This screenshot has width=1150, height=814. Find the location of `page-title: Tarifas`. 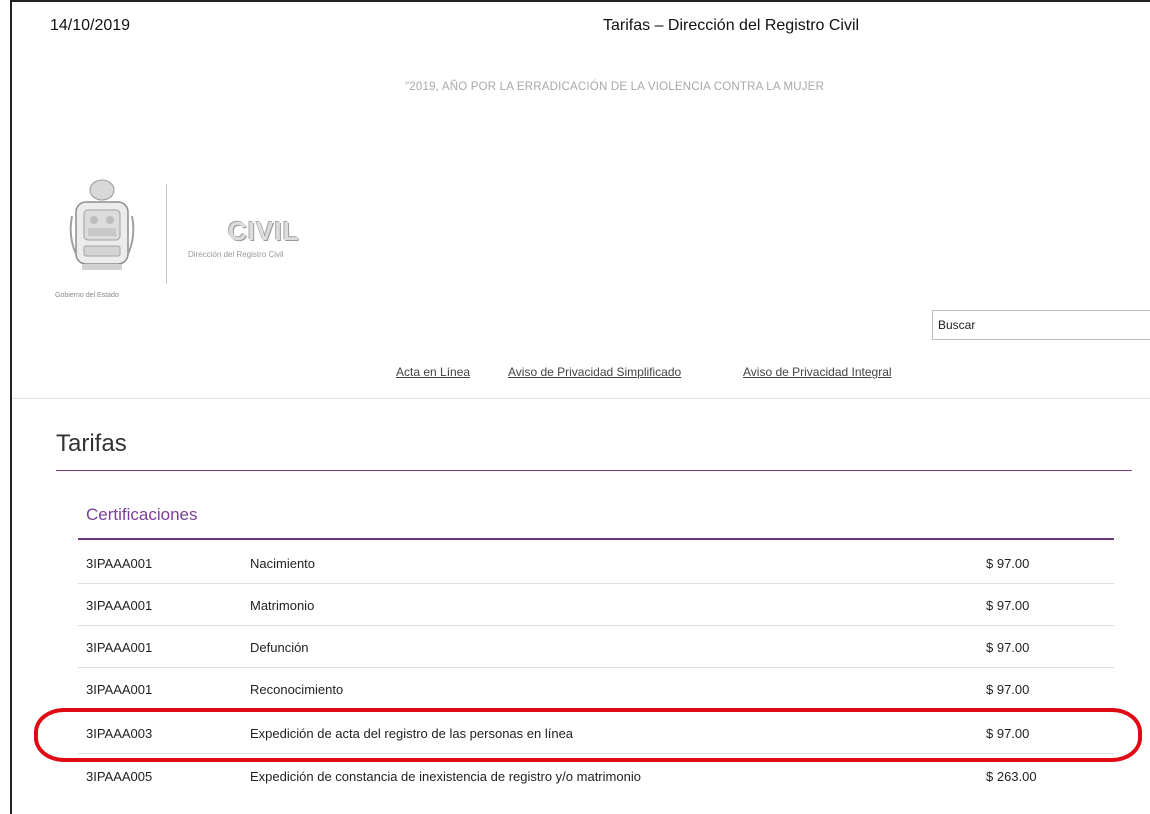

page-title: Tarifas is located at coordinates (91, 443).